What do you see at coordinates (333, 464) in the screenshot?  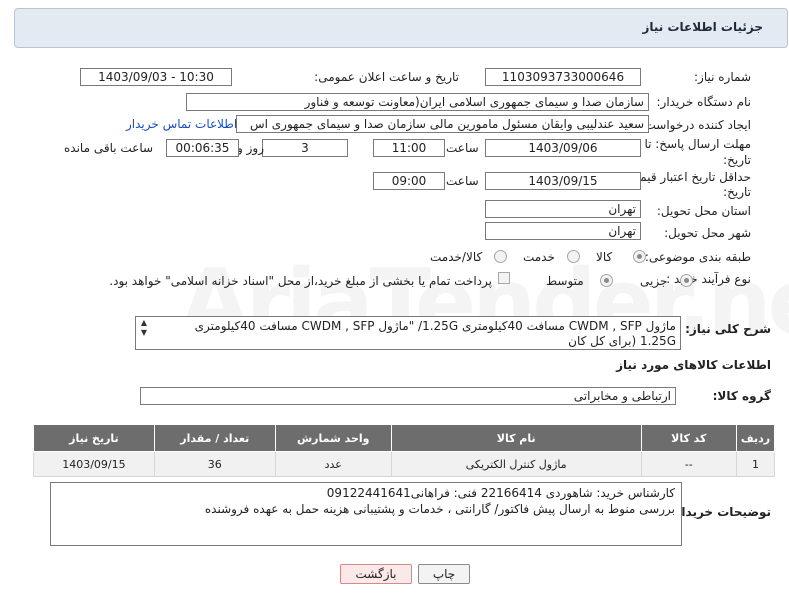 I see `cell-unit: عدد` at bounding box center [333, 464].